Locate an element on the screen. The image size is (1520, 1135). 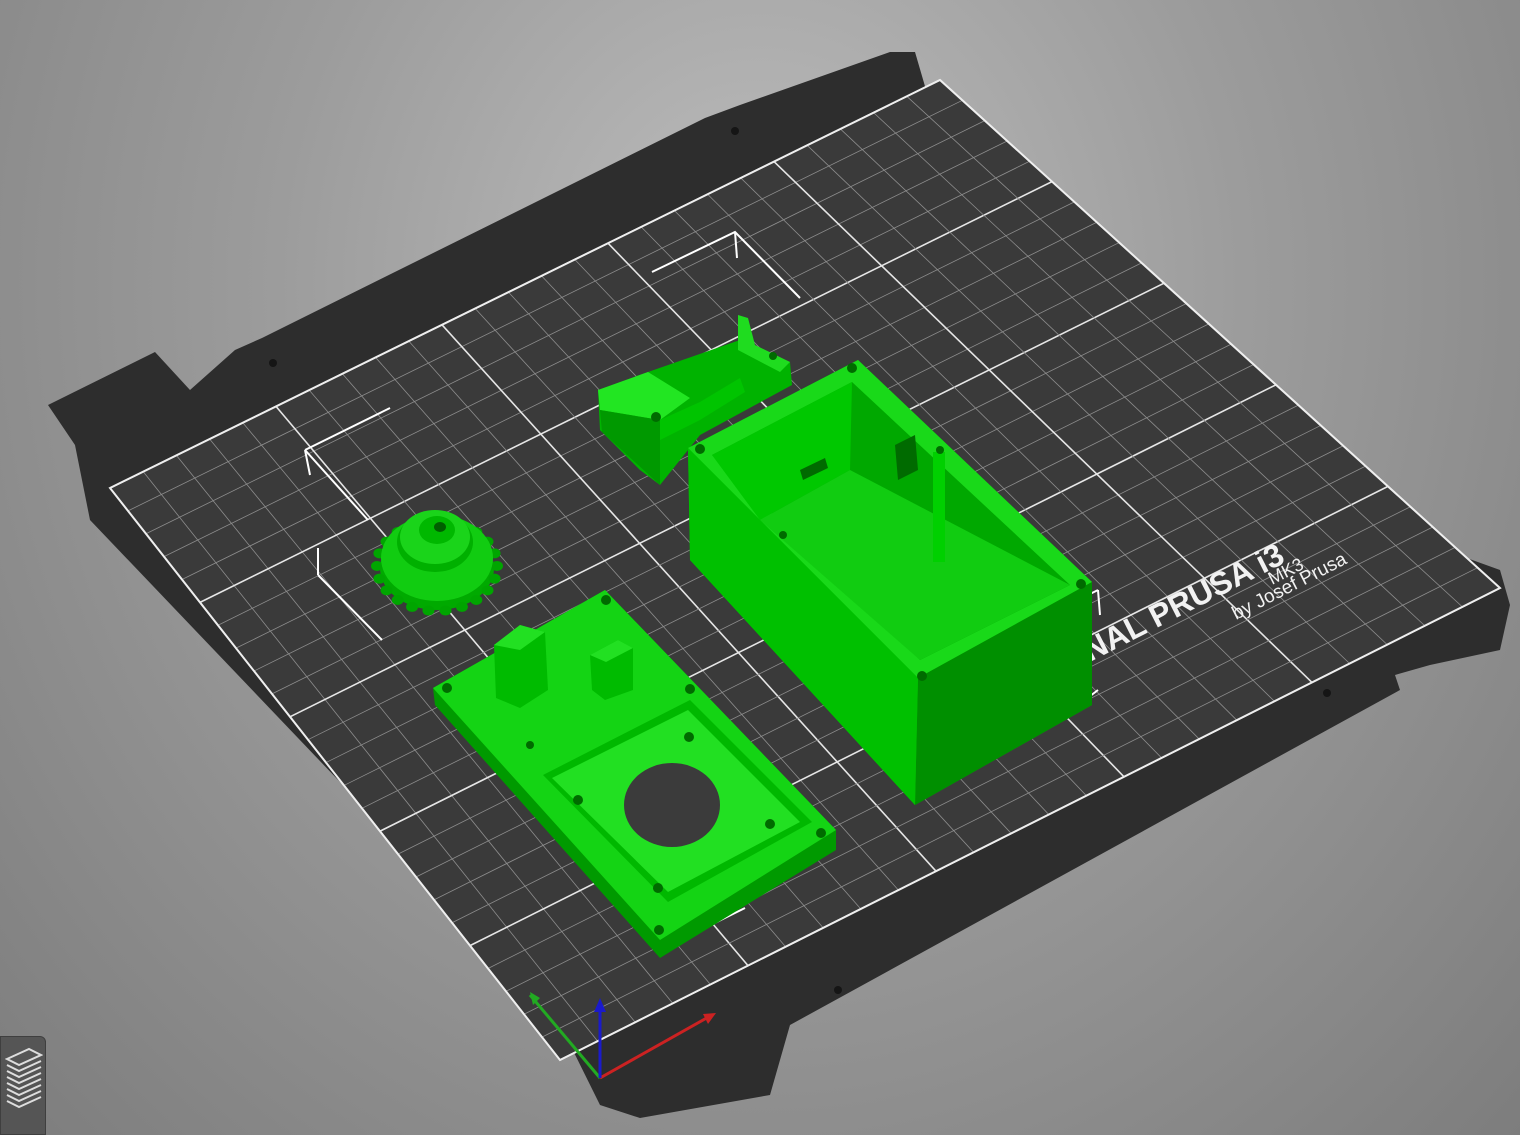
layers-view-button is located at coordinates (23, 1085).